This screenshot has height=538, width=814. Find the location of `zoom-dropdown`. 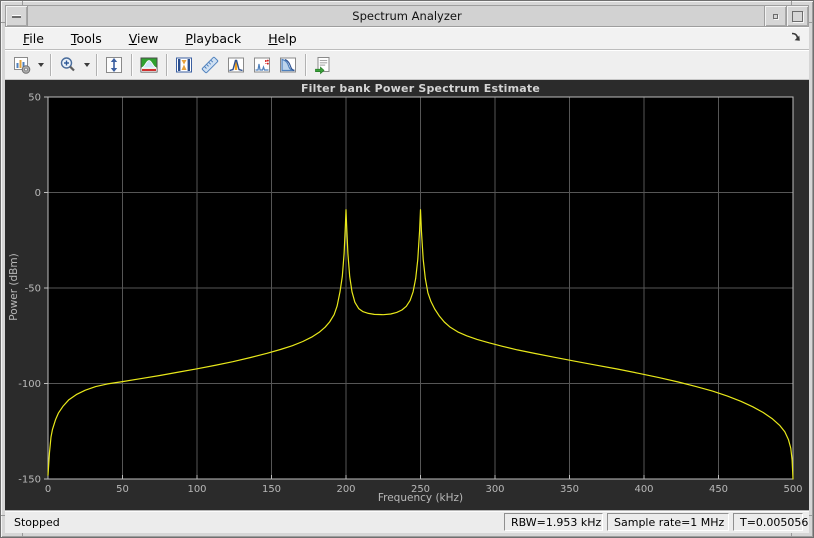

zoom-dropdown is located at coordinates (86, 64).